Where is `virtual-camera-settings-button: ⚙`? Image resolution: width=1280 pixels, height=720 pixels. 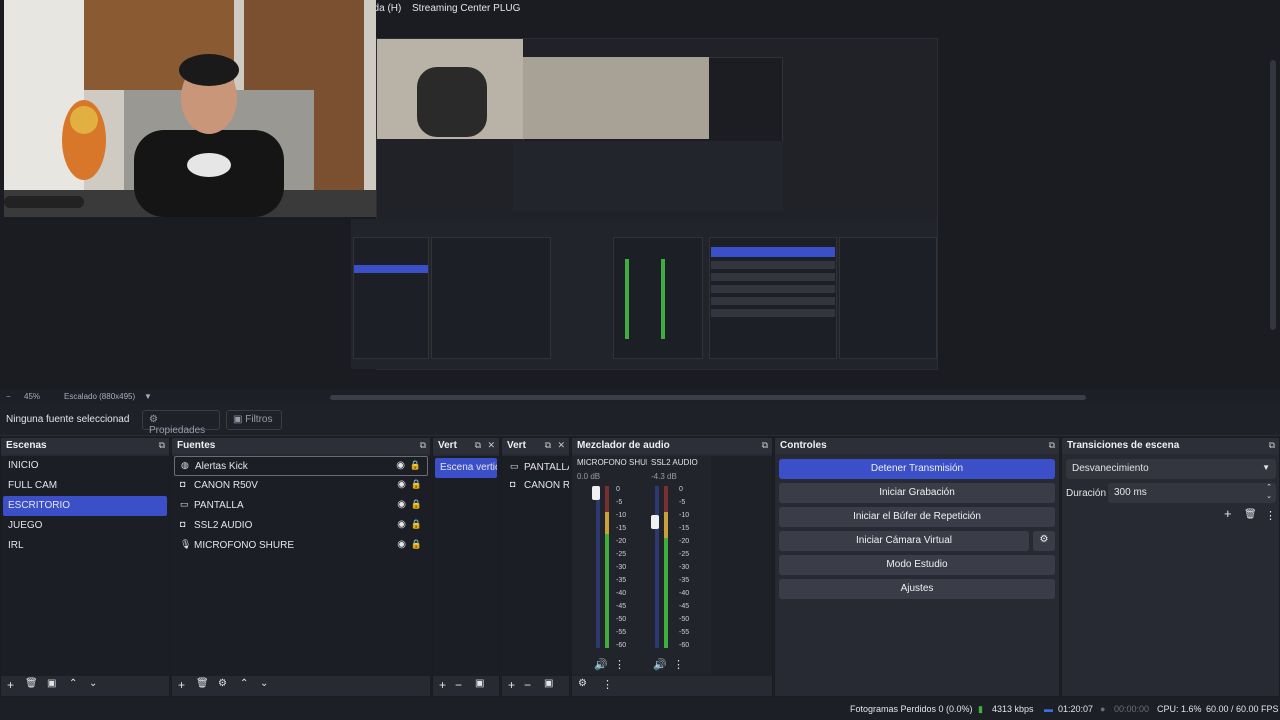
virtual-camera-settings-button: ⚙ is located at coordinates (1044, 541).